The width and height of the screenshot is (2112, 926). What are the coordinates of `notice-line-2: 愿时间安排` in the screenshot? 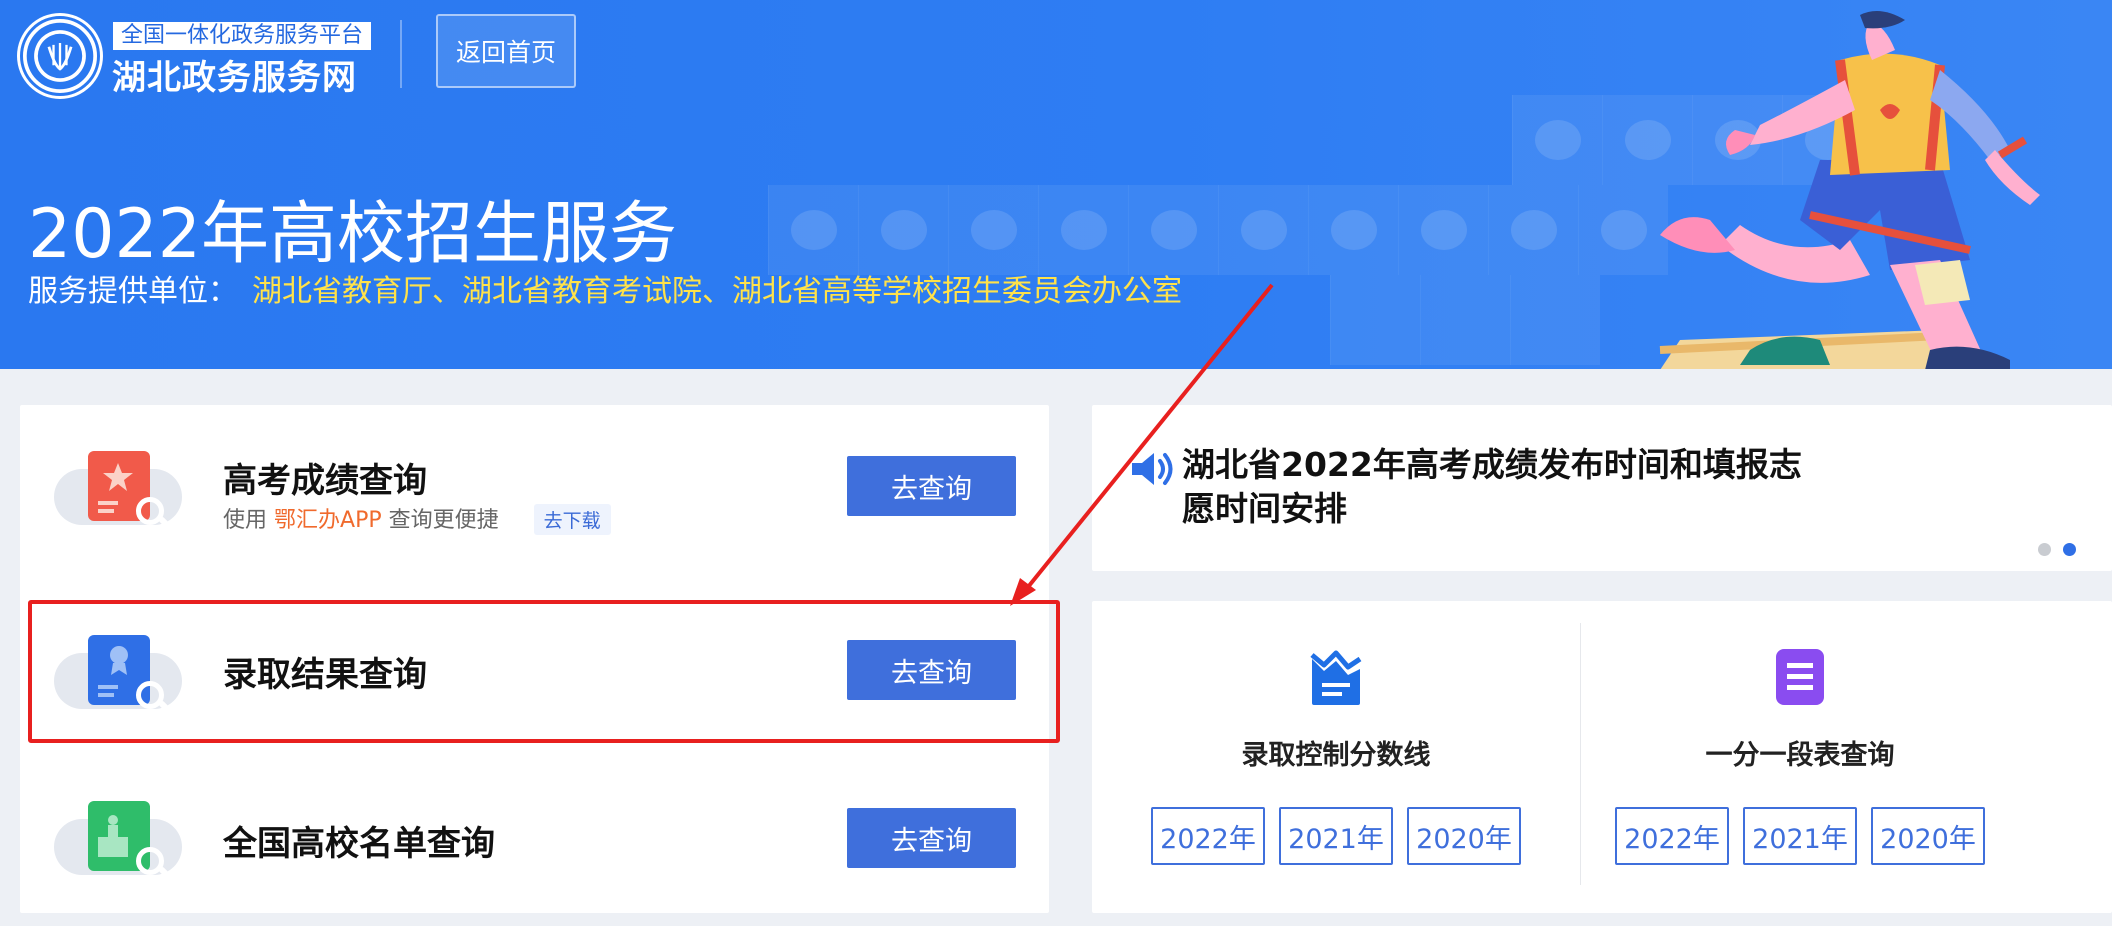 It's located at (1264, 508).